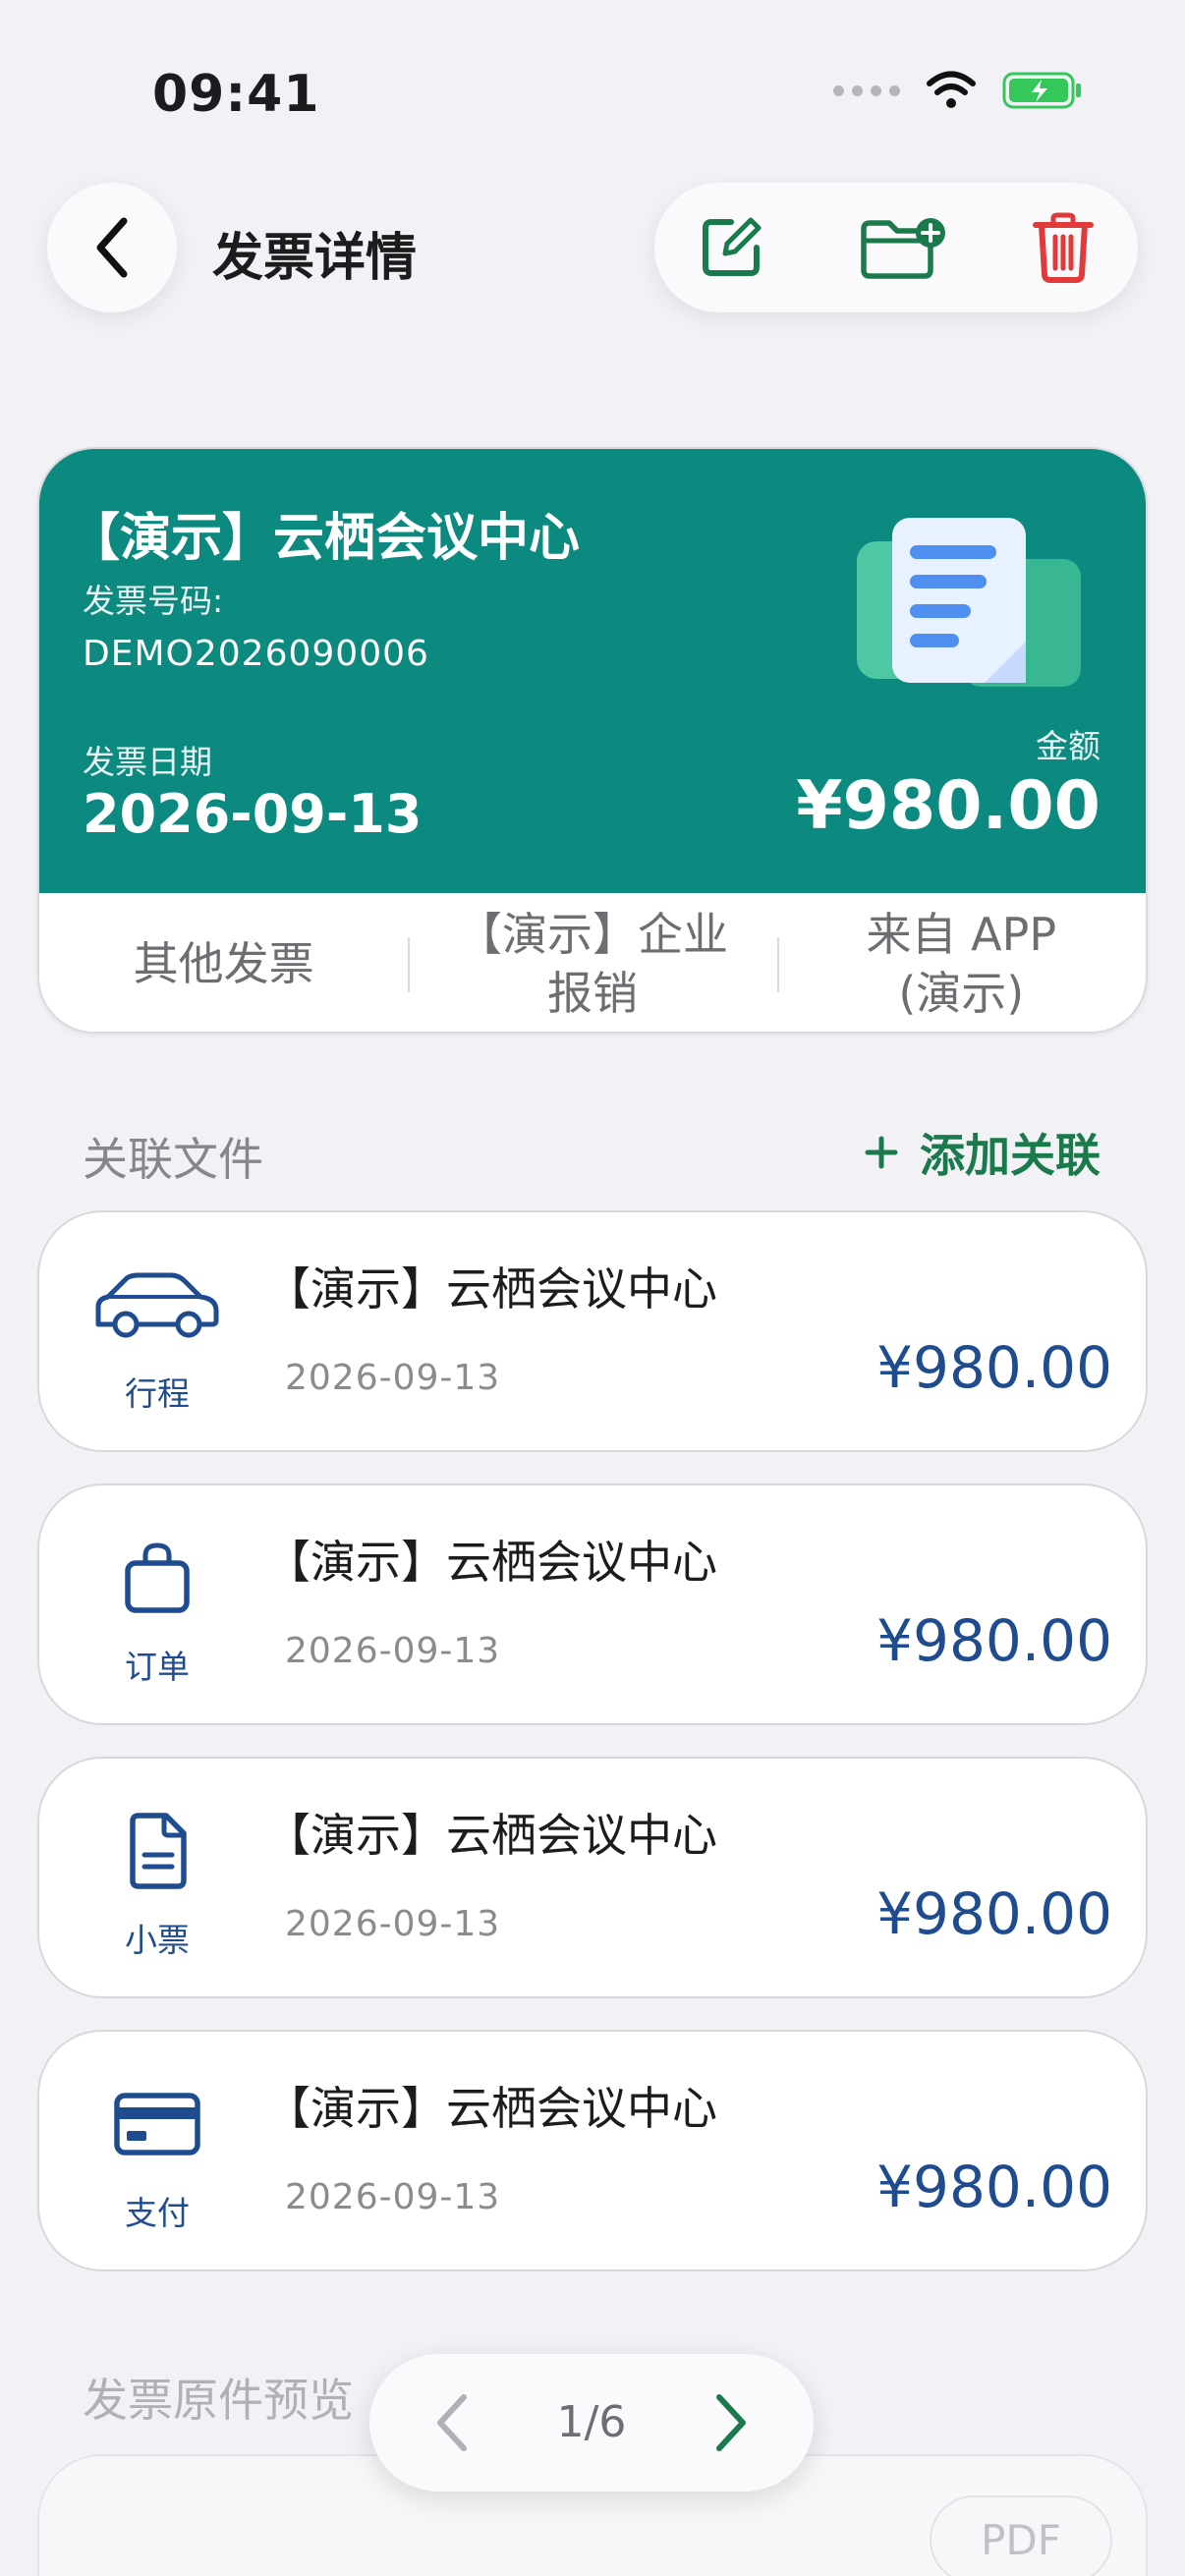 This screenshot has width=1185, height=2576. Describe the element at coordinates (236, 94) in the screenshot. I see `status-time: 09:41` at that location.